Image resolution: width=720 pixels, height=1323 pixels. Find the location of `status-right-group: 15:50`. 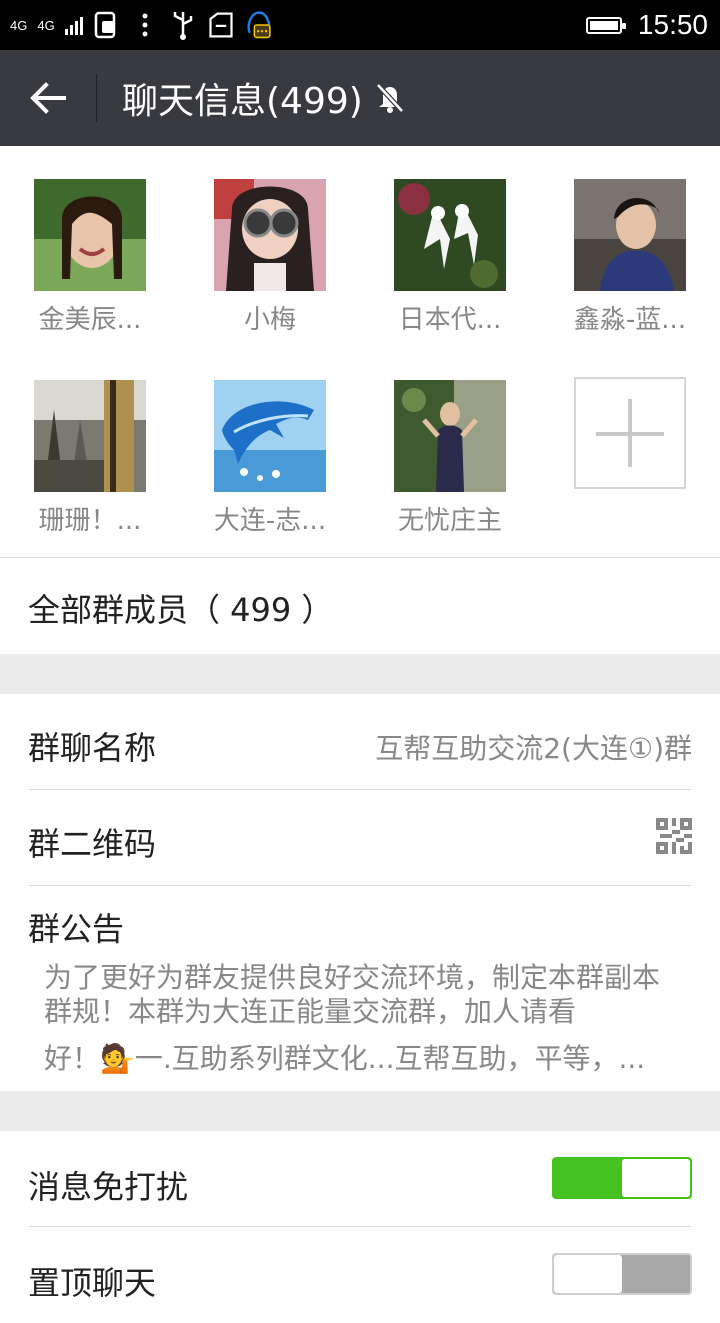

status-right-group: 15:50 is located at coordinates (646, 25).